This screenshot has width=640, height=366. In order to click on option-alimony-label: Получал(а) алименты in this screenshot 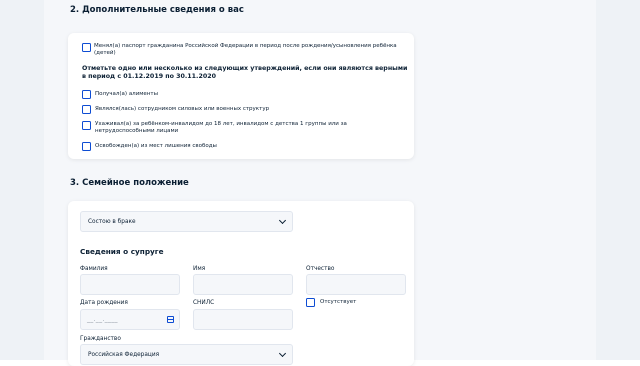, I will do `click(126, 94)`.